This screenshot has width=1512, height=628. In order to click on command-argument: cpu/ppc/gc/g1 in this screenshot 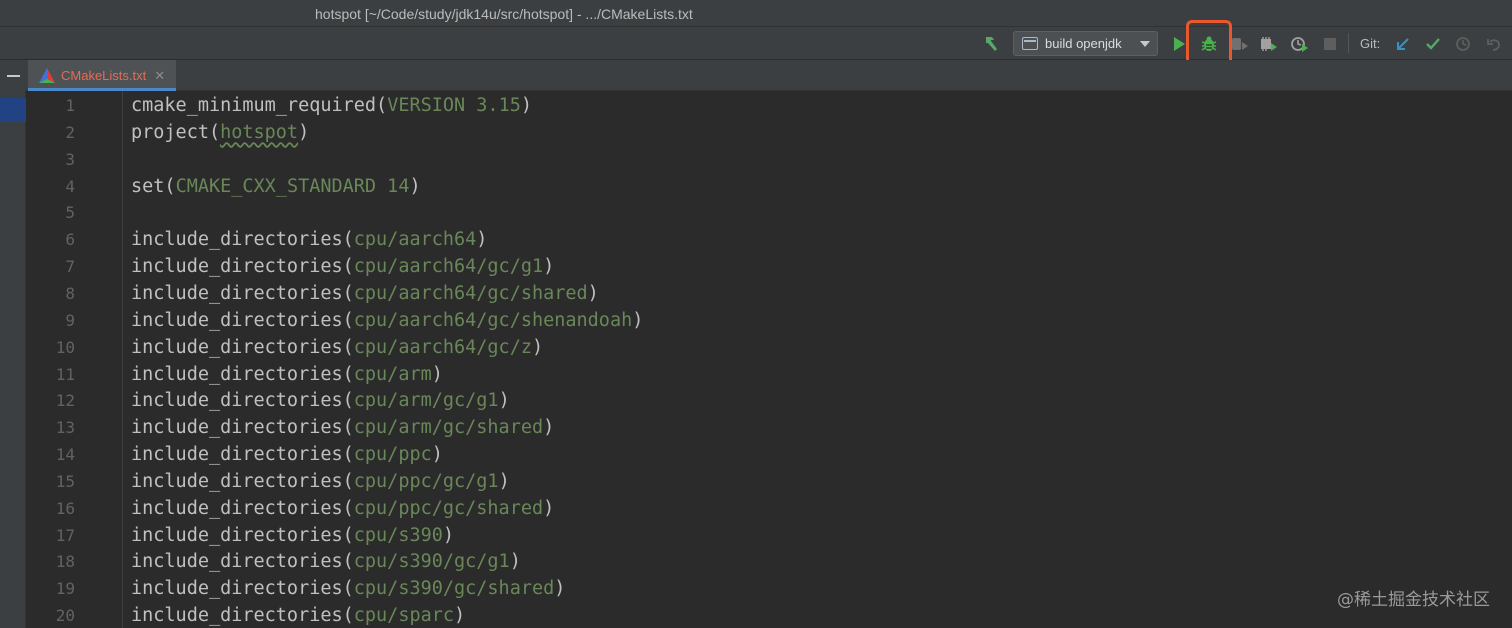, I will do `click(426, 481)`.